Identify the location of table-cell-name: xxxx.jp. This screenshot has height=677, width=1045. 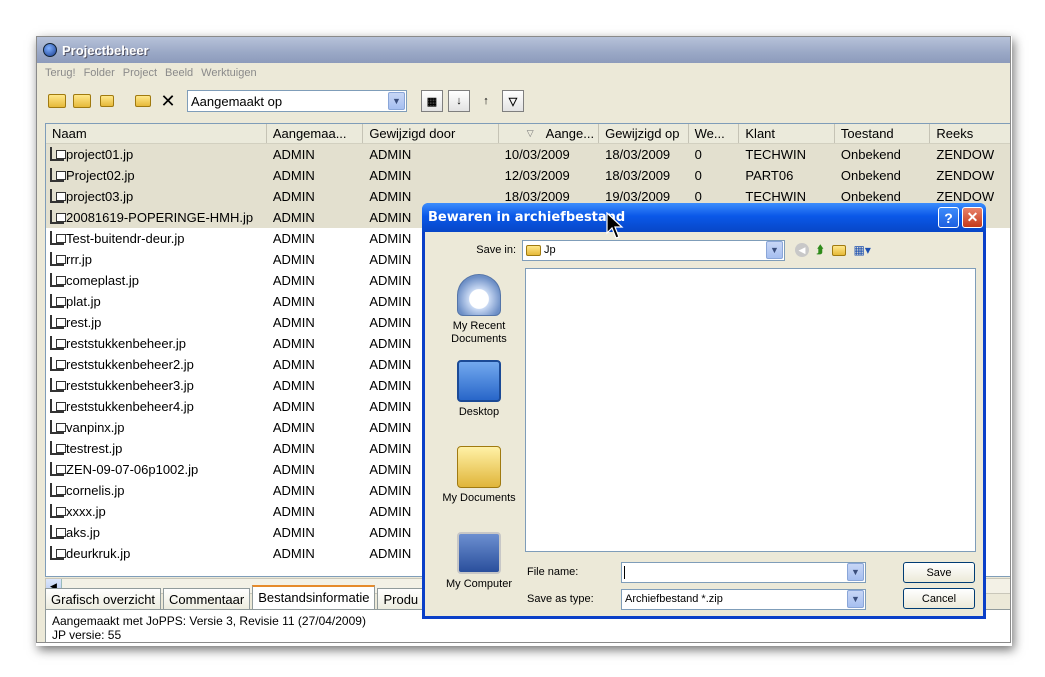
(156, 511).